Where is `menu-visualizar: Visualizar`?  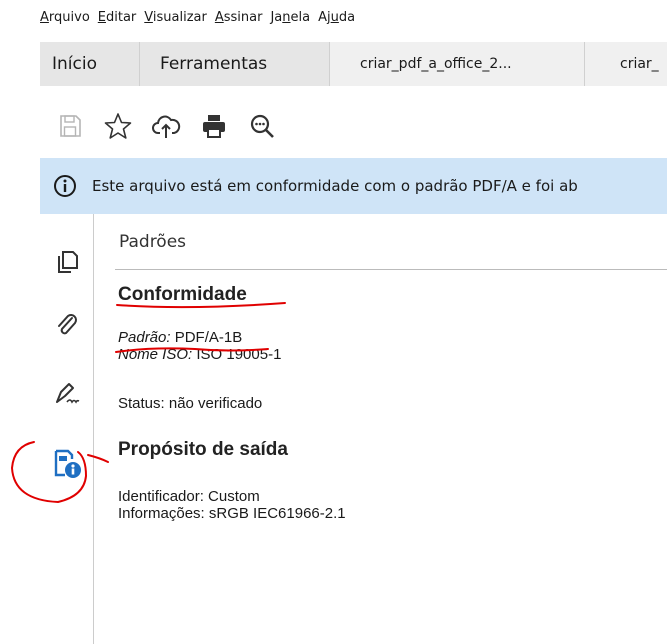
menu-visualizar: Visualizar is located at coordinates (175, 17).